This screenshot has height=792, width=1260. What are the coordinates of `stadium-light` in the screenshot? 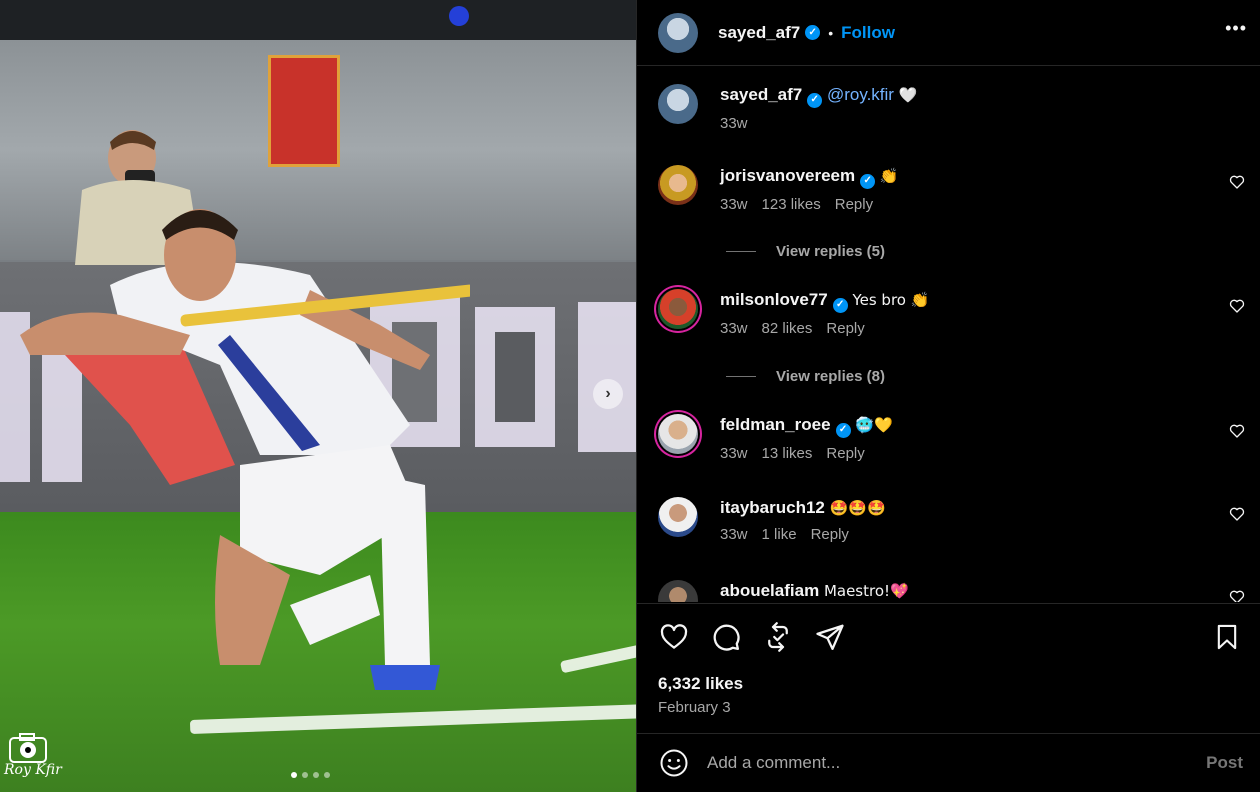 It's located at (459, 16).